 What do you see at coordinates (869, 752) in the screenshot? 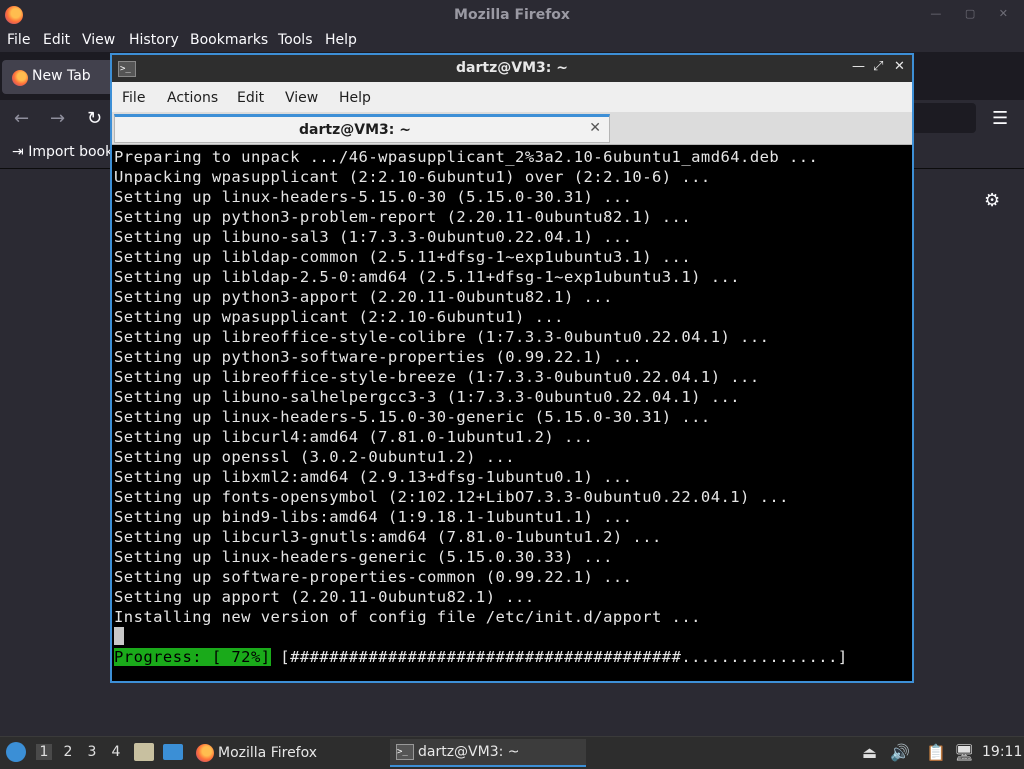
I see `update-notifier-icon: ⏏` at bounding box center [869, 752].